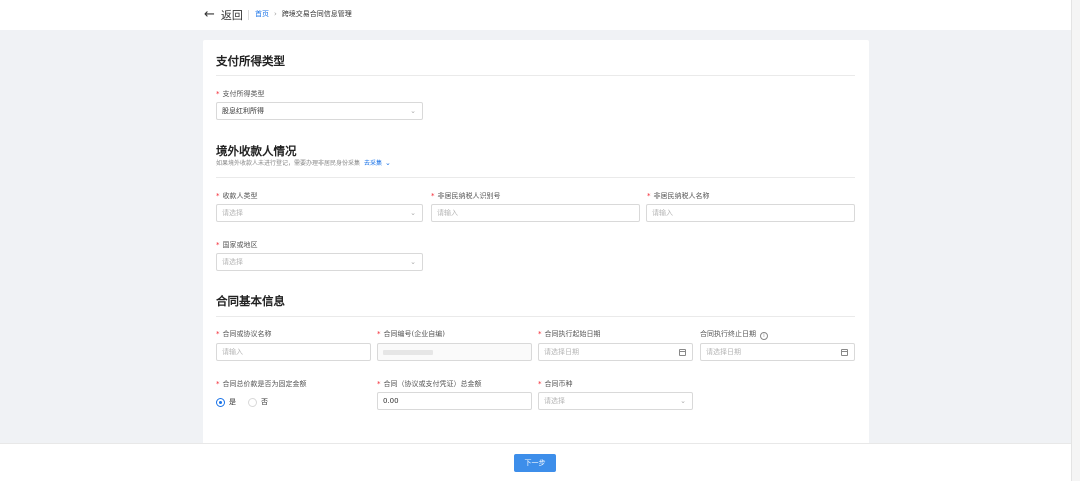  I want to click on payment-type-select: 股息红利所得 ⌄, so click(319, 111).